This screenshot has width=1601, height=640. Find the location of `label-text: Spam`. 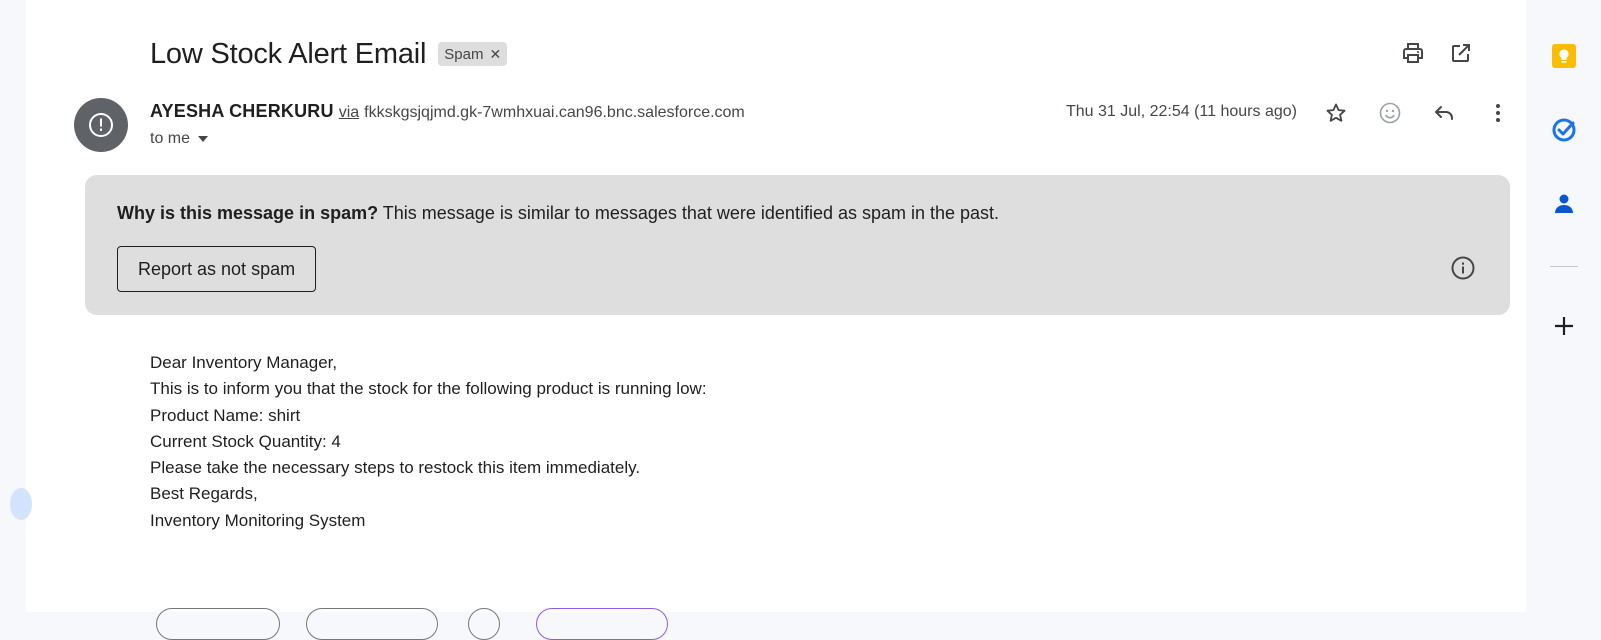

label-text: Spam is located at coordinates (464, 54).